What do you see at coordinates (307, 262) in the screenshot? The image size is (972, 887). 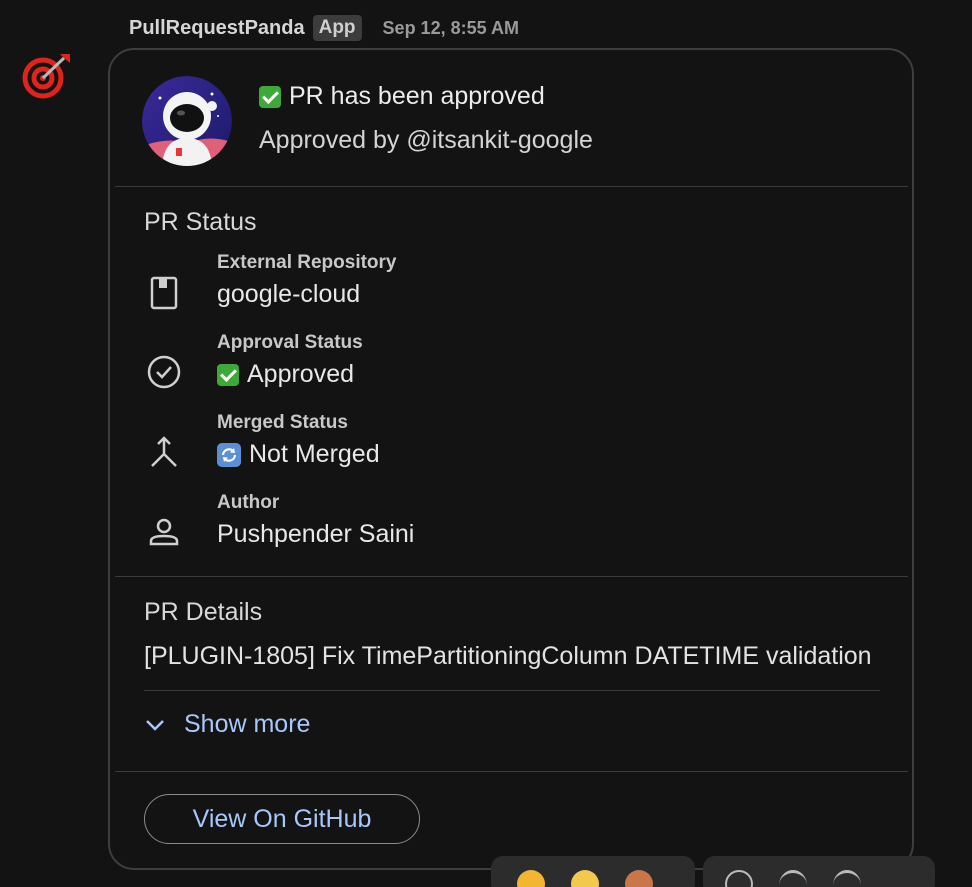 I see `status-label: External Repository` at bounding box center [307, 262].